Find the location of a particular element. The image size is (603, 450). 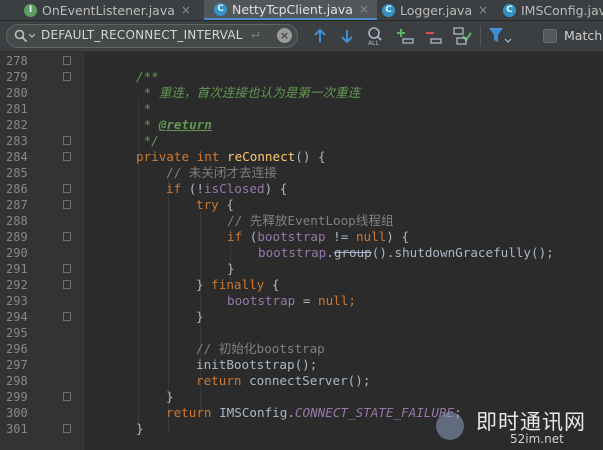

match-case-checkbox is located at coordinates (550, 36).